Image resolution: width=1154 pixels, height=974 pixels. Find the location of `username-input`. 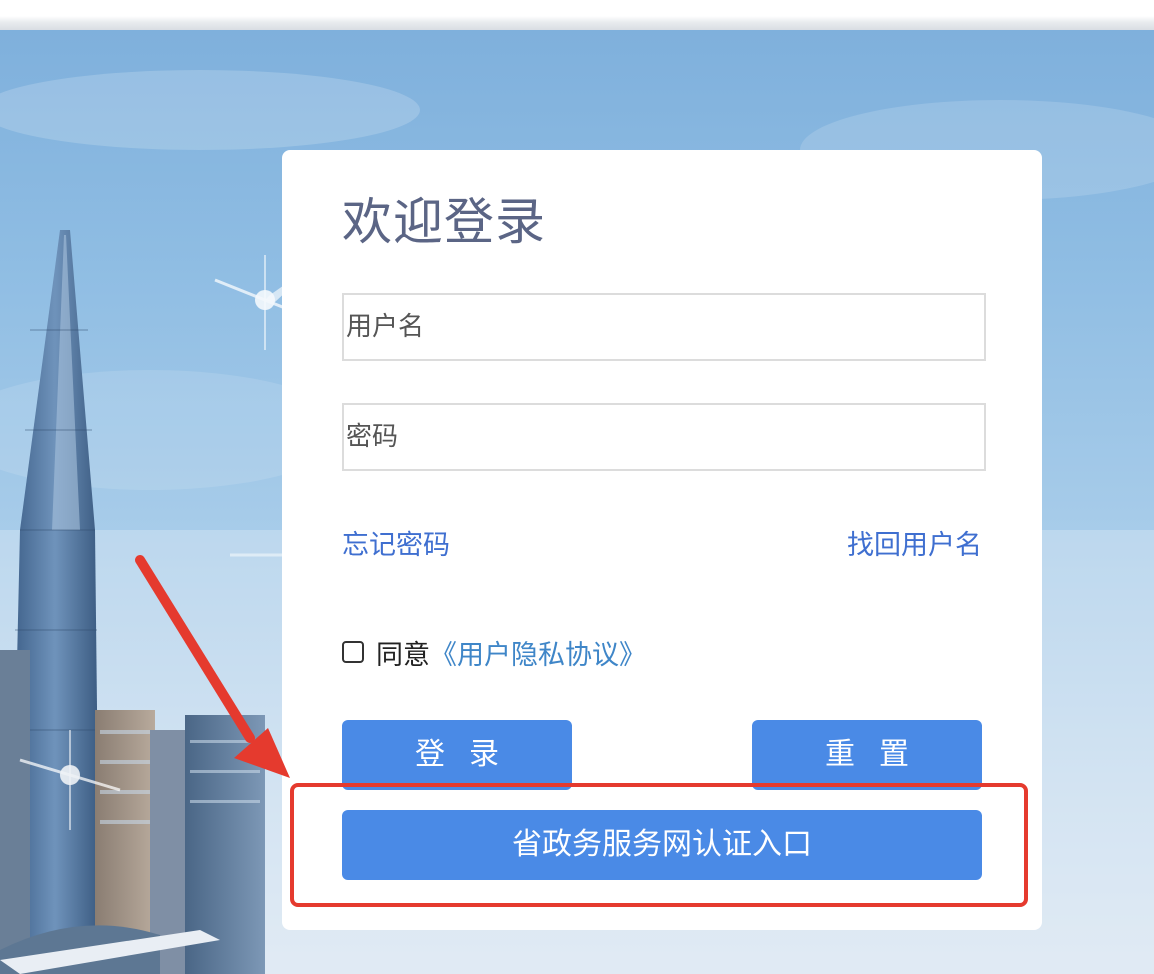

username-input is located at coordinates (664, 327).